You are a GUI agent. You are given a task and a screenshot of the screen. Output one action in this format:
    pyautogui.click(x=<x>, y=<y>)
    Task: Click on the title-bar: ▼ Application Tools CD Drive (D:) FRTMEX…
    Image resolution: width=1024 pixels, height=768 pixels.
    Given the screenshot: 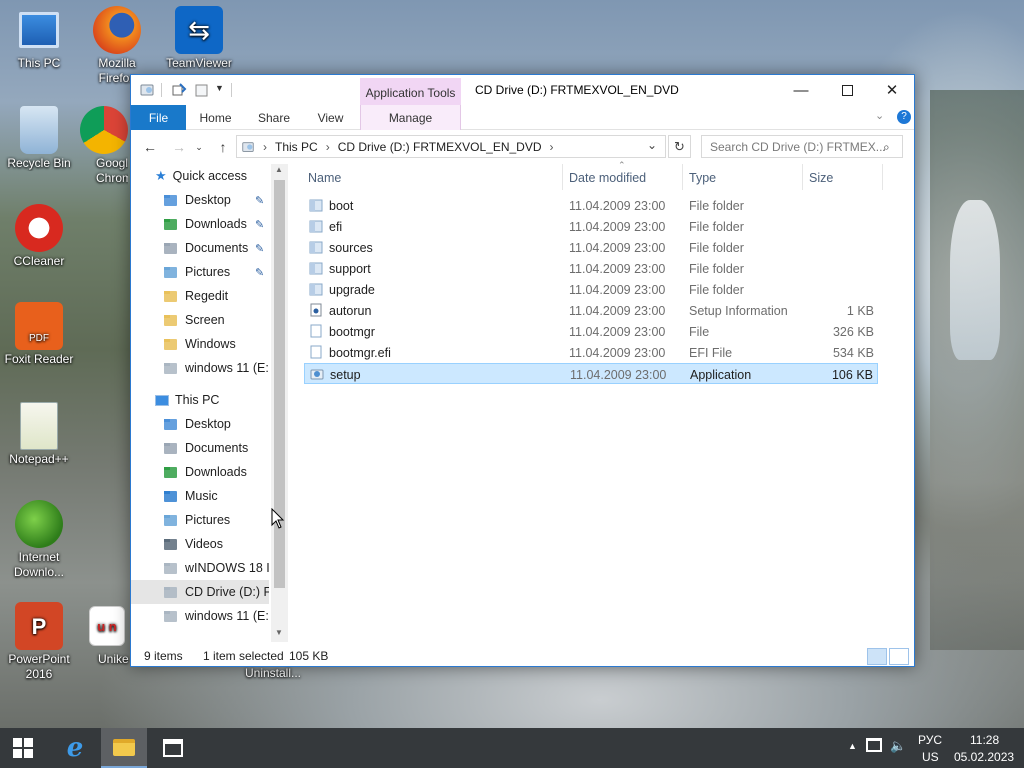 What is the action you would take?
    pyautogui.click(x=522, y=90)
    